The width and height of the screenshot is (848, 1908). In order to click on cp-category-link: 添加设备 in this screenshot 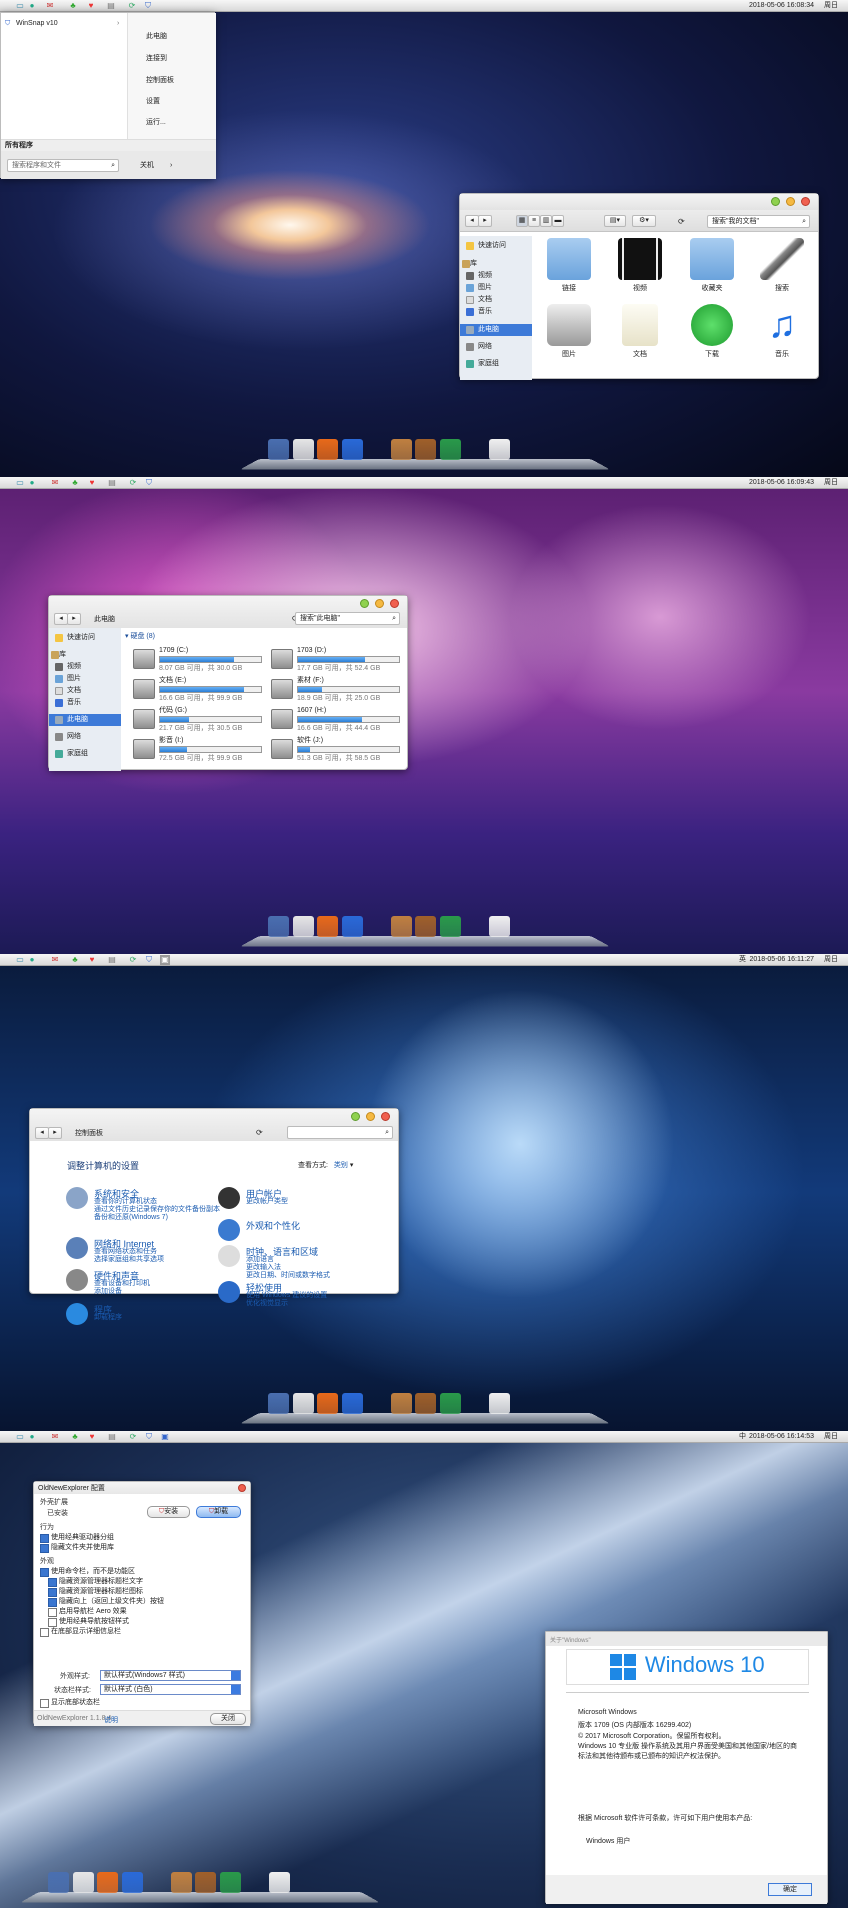, I will do `click(108, 1292)`.